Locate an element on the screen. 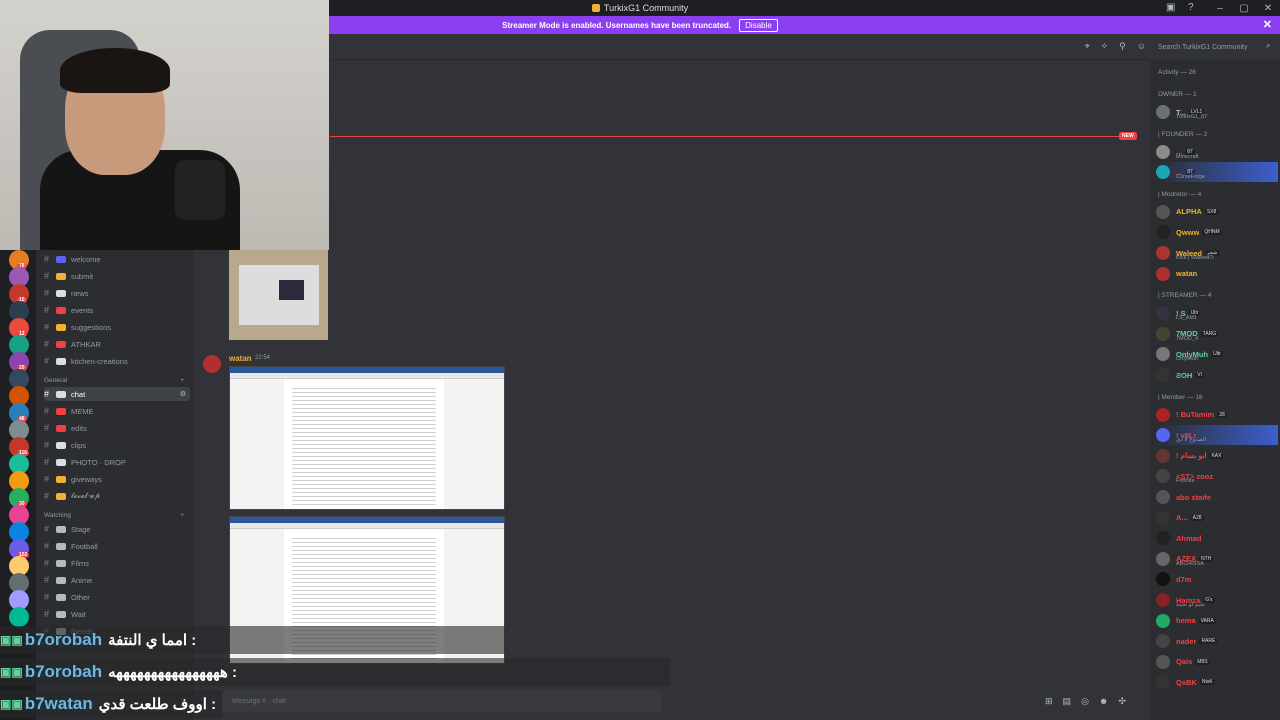  member-item: OnlyMuh Ultr OnlyMuh is located at coordinates (1217, 354).